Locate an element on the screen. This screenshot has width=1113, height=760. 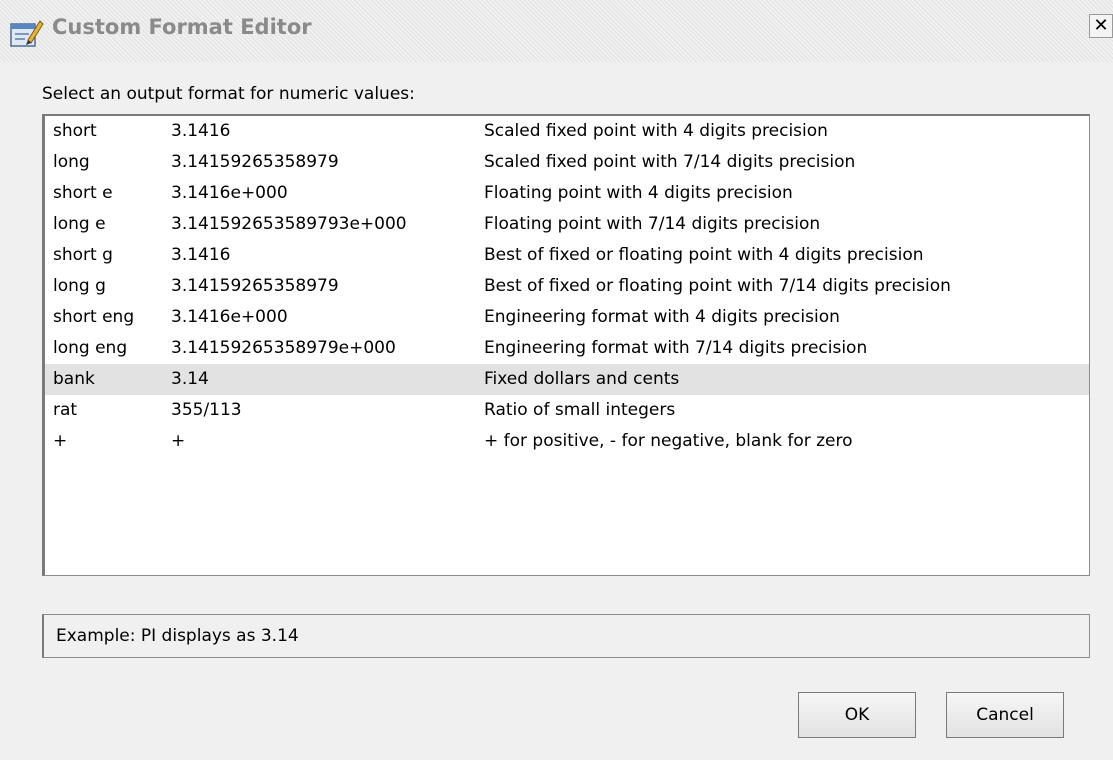
close-button: ✕ is located at coordinates (1101, 26).